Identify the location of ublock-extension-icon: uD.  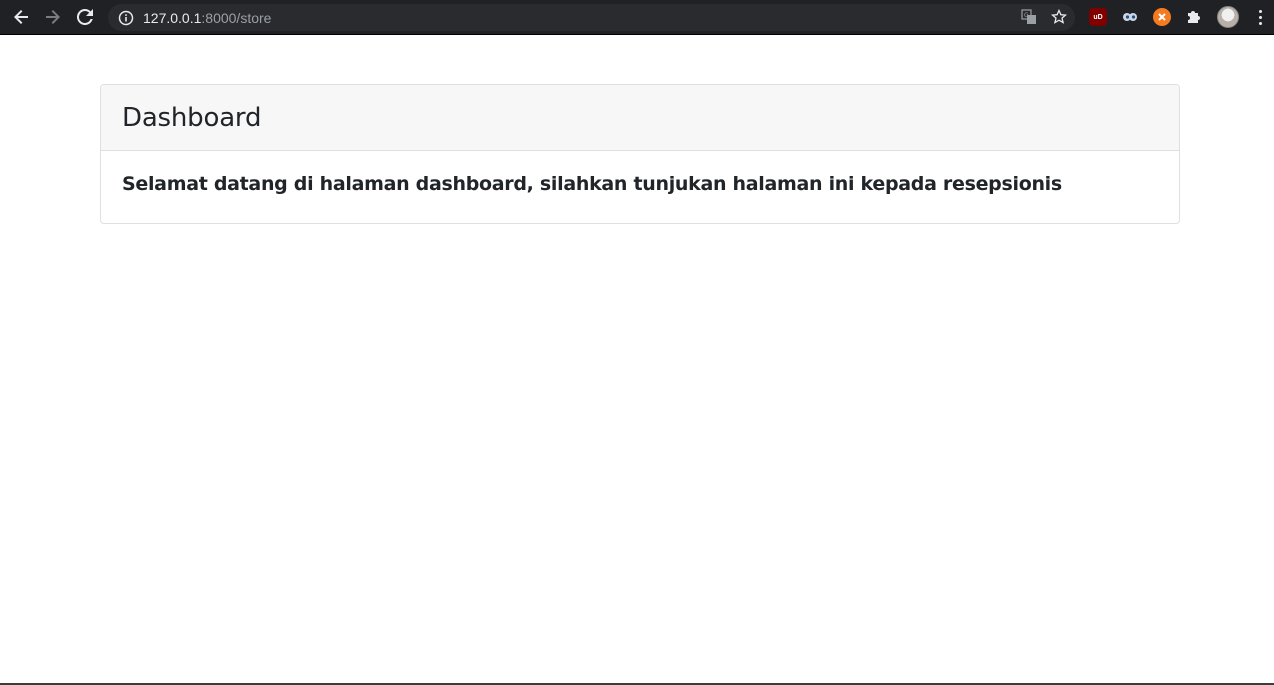
(1098, 17).